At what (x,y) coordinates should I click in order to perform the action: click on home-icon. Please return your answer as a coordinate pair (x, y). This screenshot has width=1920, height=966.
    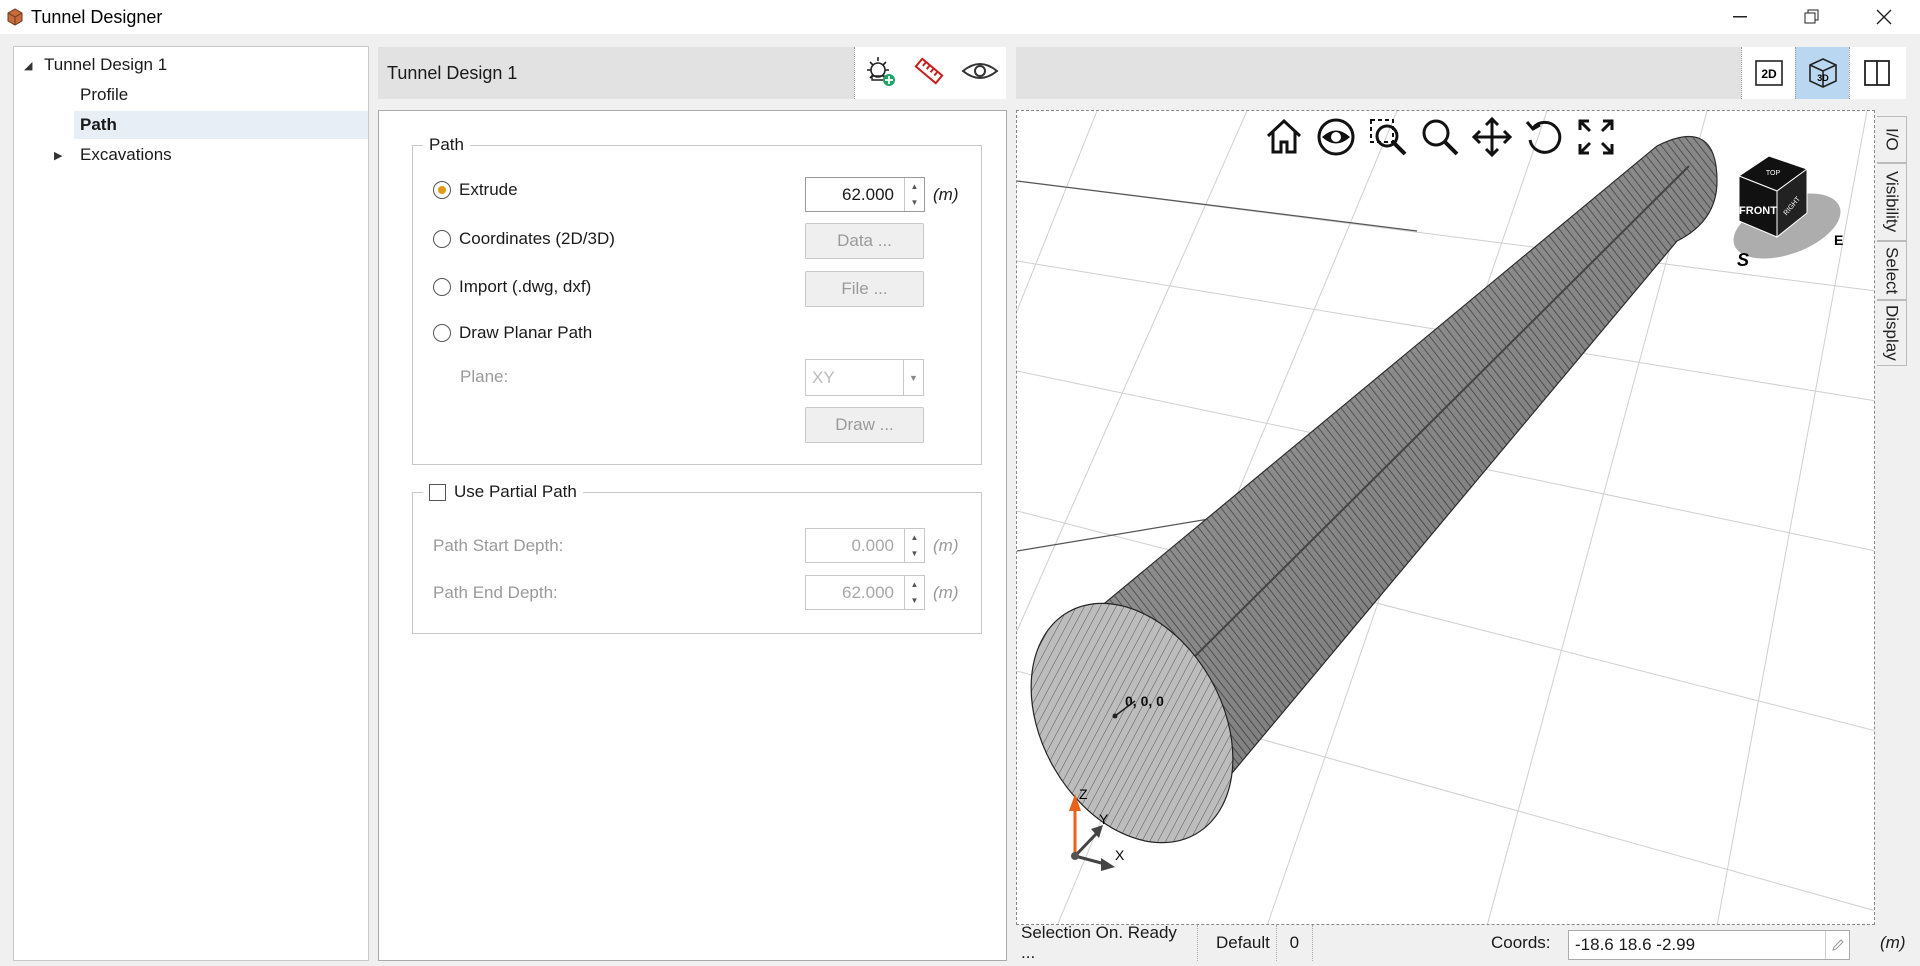
    Looking at the image, I should click on (1284, 139).